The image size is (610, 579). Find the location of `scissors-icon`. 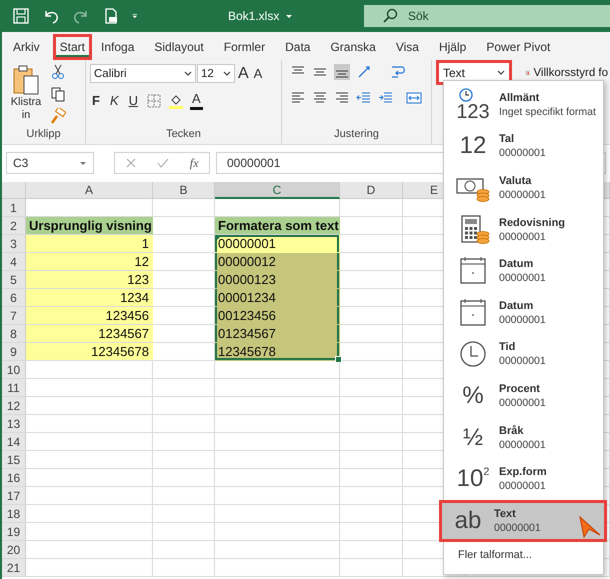

scissors-icon is located at coordinates (58, 72).